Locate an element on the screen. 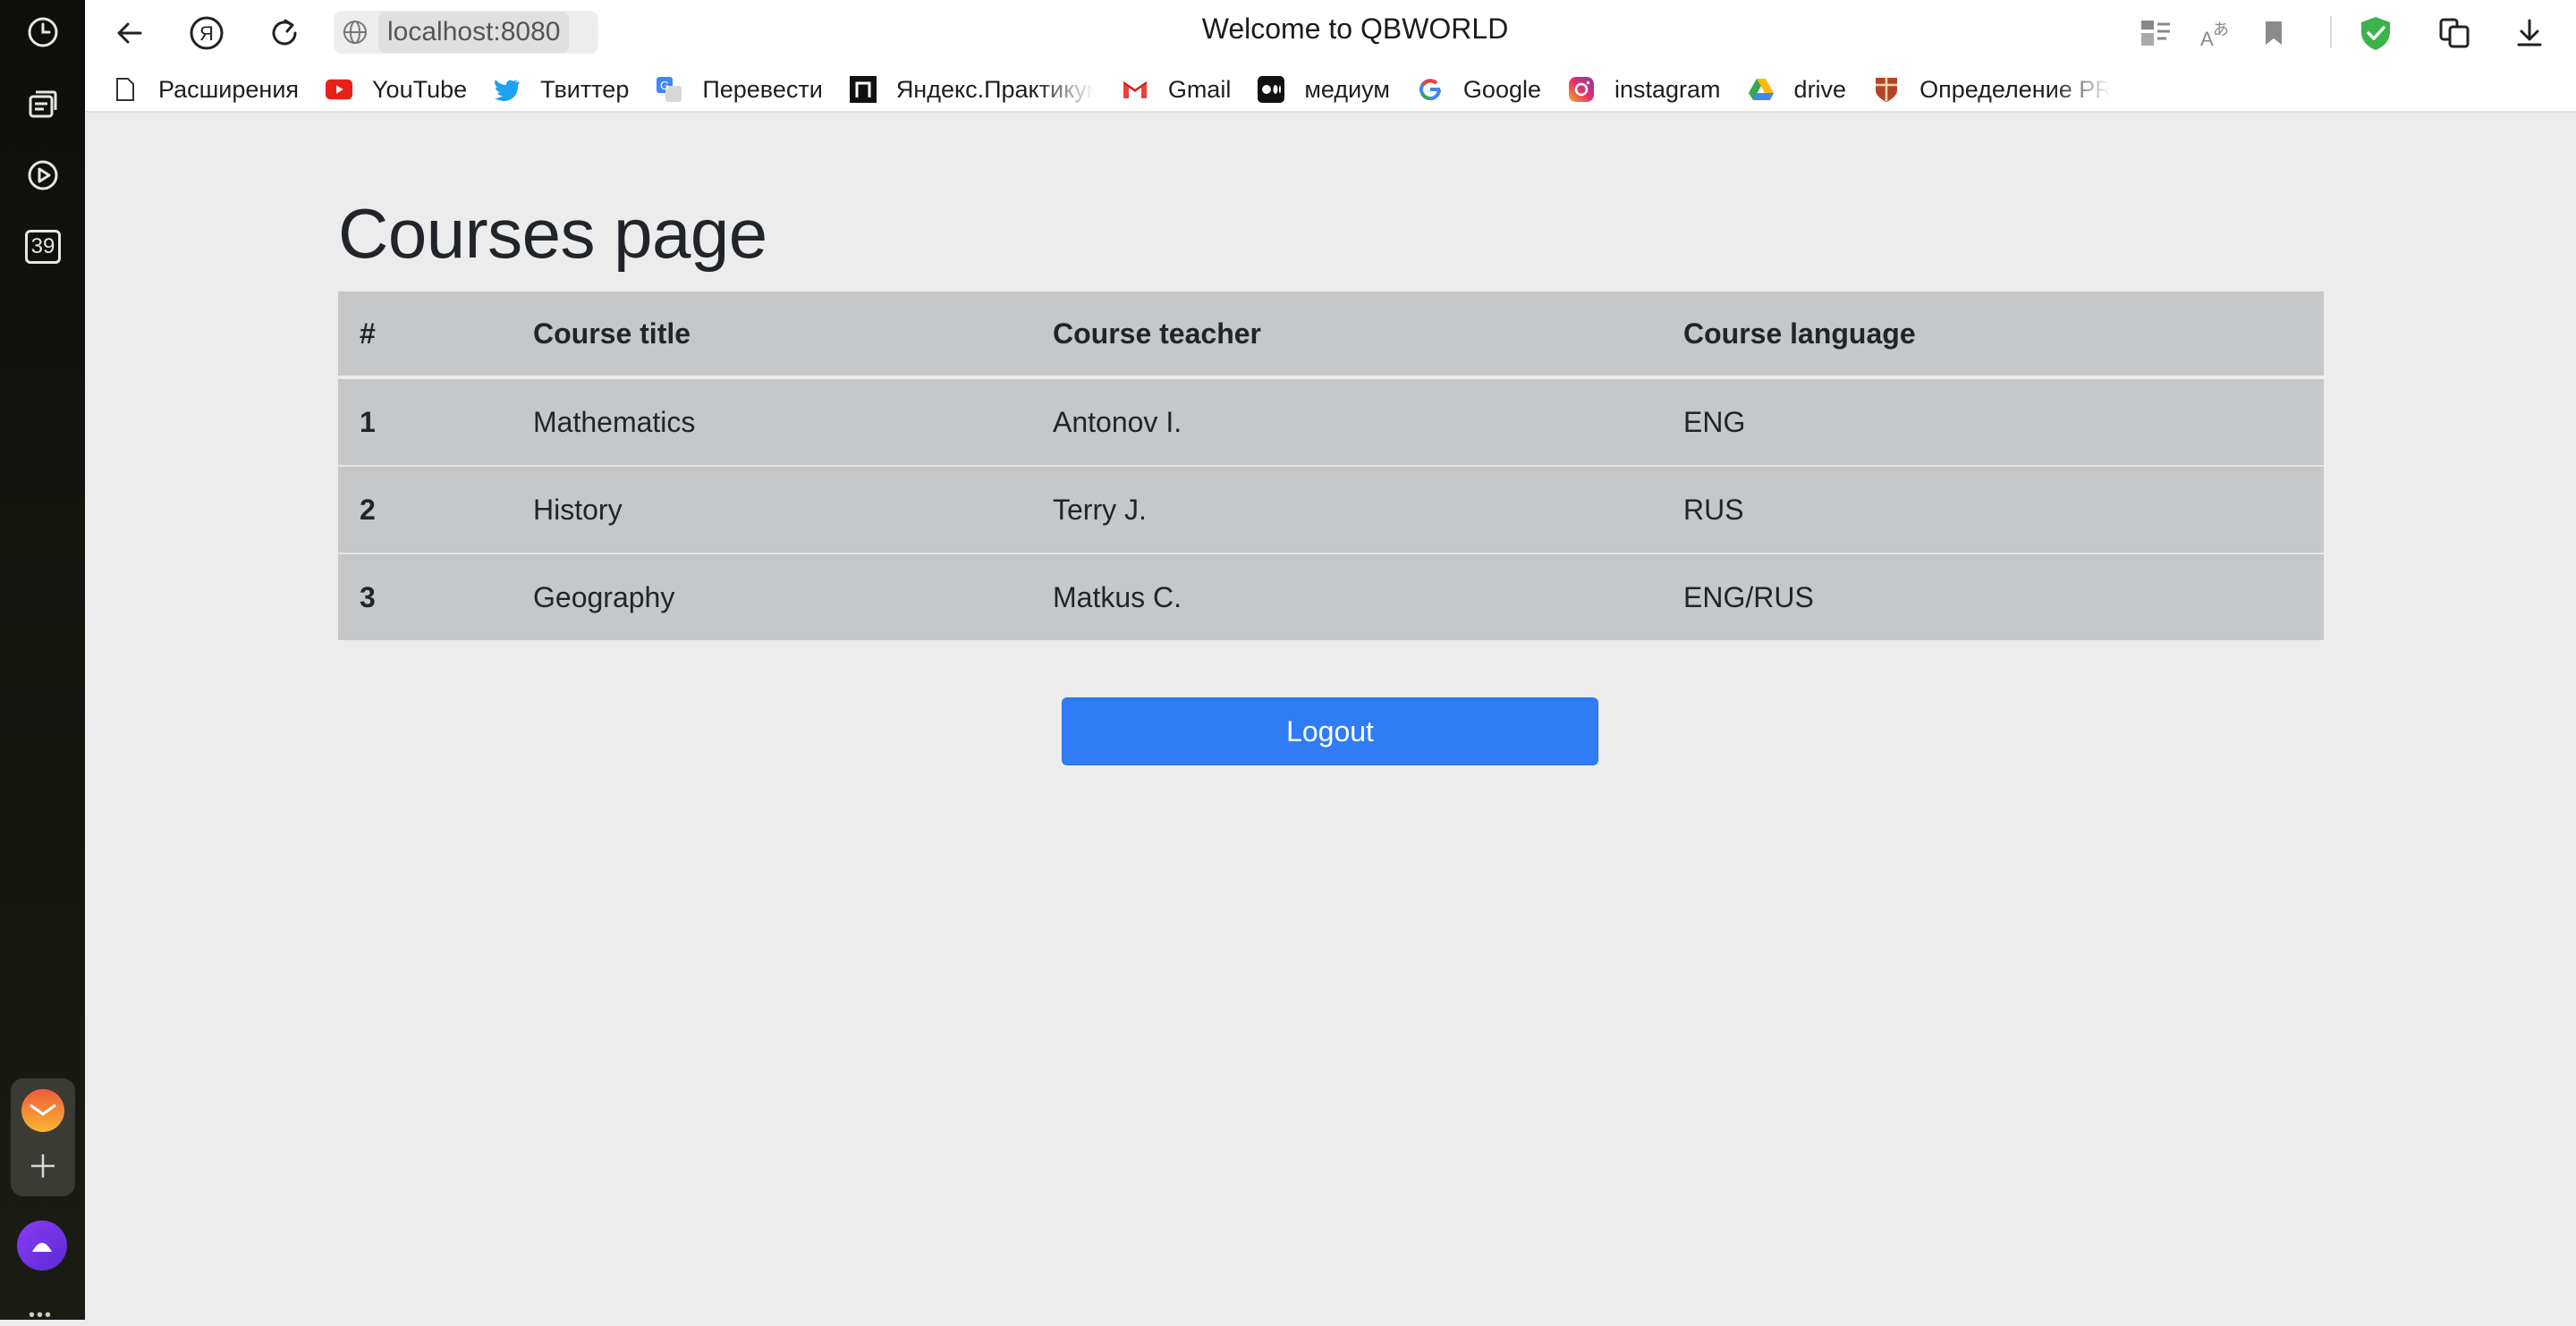  translate-icon: G is located at coordinates (669, 89).